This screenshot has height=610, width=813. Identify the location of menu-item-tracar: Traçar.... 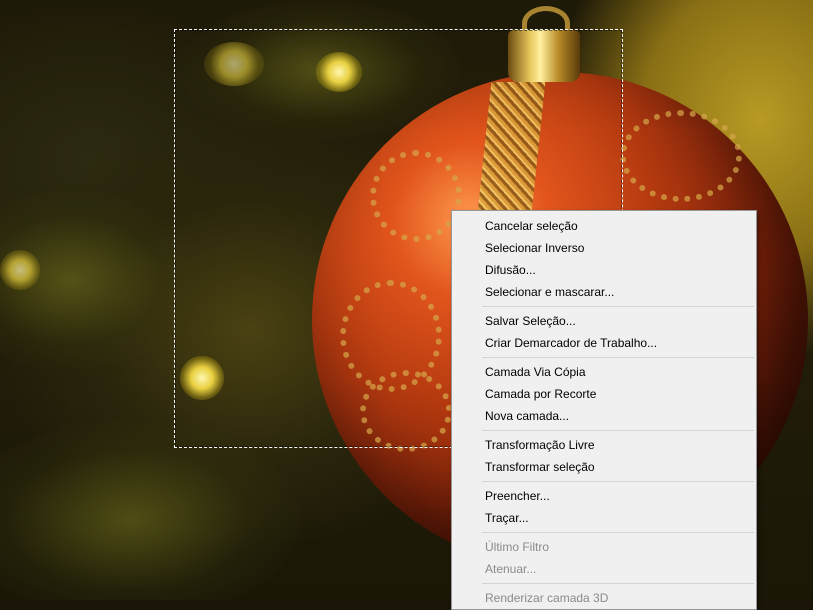
(604, 518).